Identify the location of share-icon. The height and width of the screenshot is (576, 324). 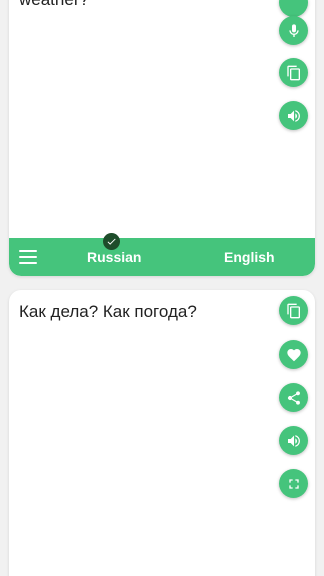
(293, 397).